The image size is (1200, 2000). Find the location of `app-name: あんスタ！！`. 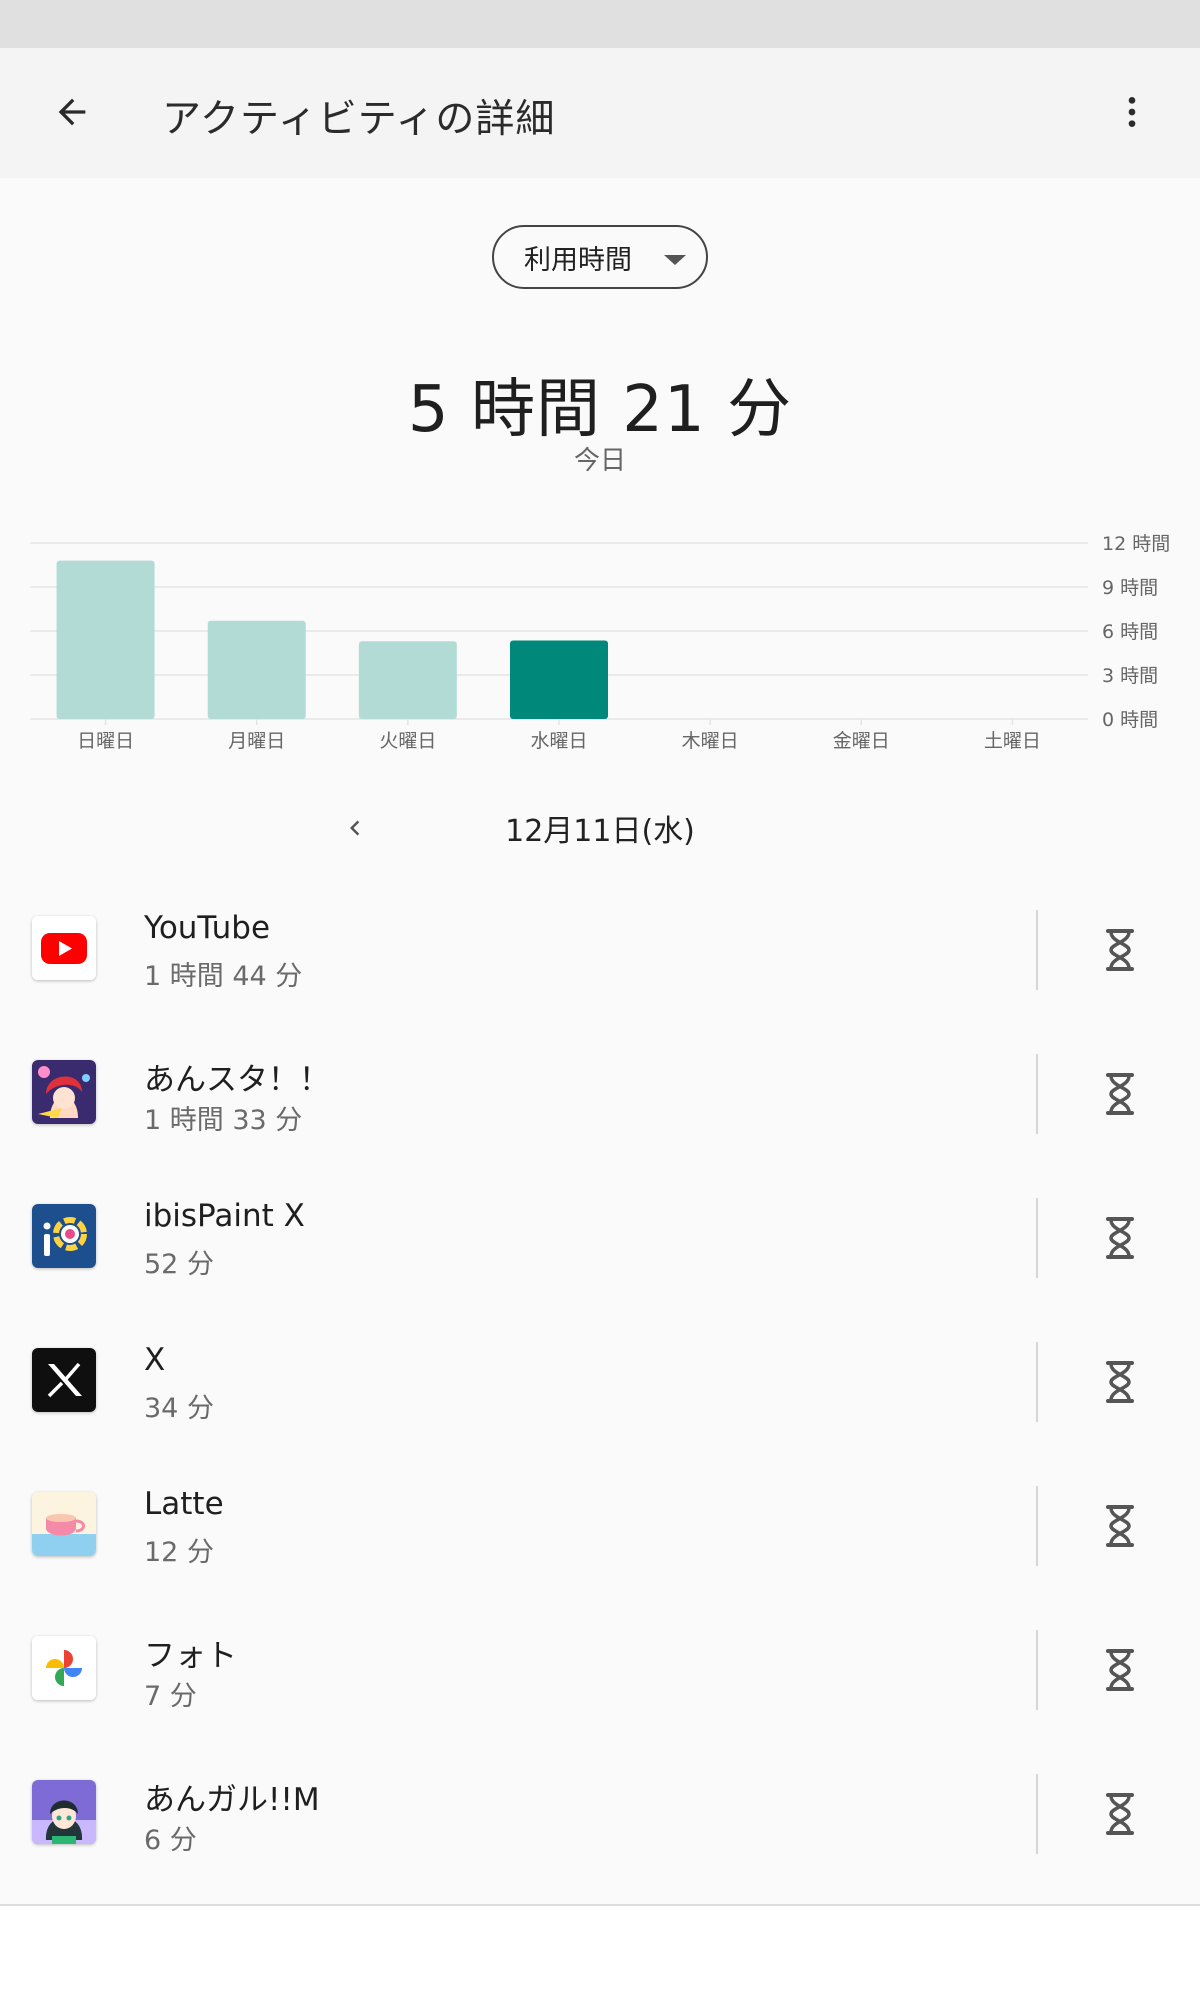

app-name: あんスタ！！ is located at coordinates (237, 1080).